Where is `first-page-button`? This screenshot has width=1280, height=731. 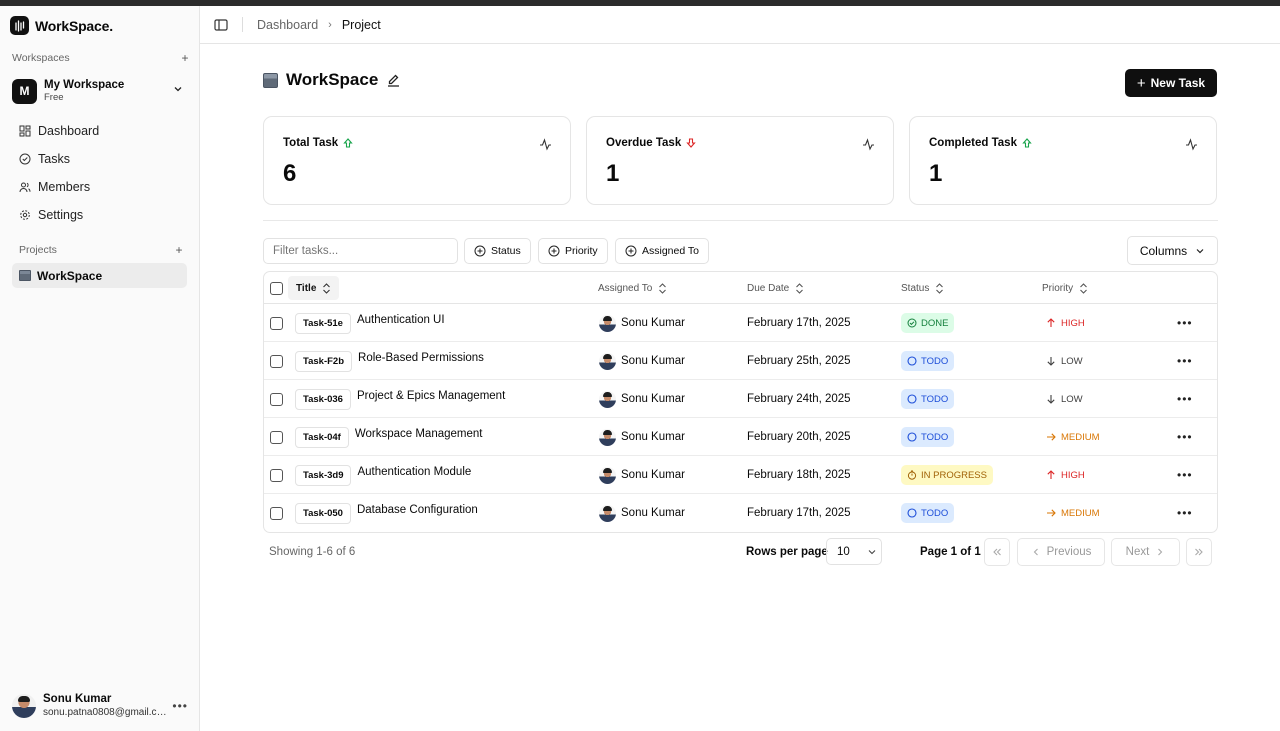 first-page-button is located at coordinates (997, 552).